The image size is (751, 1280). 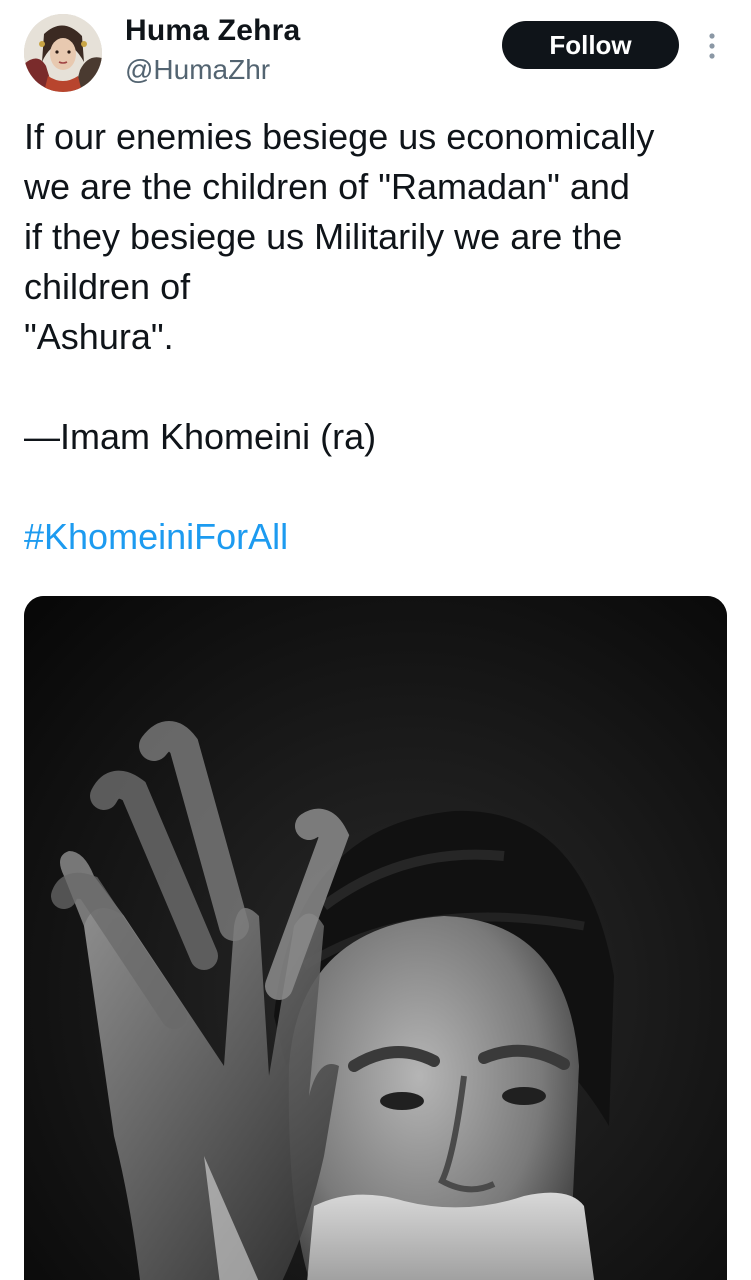 I want to click on avatar-image, so click(x=63, y=53).